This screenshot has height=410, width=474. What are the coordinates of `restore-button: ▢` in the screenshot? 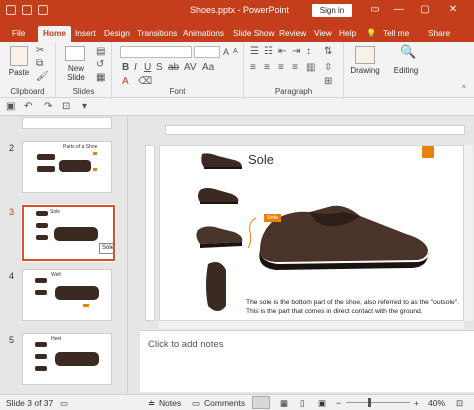 It's located at (425, 10).